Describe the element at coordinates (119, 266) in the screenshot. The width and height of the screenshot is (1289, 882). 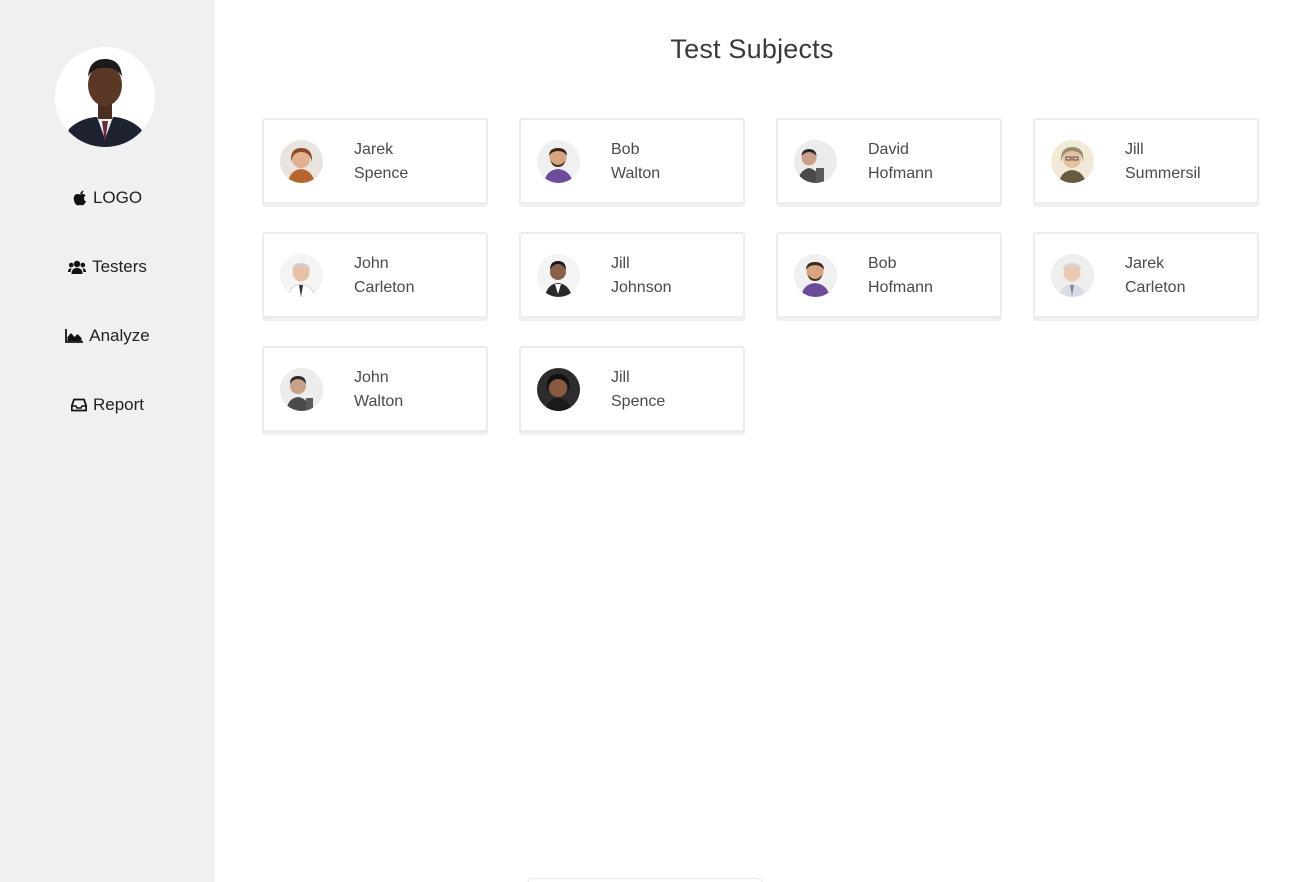
I see `nav-testers-label: Testers` at that location.